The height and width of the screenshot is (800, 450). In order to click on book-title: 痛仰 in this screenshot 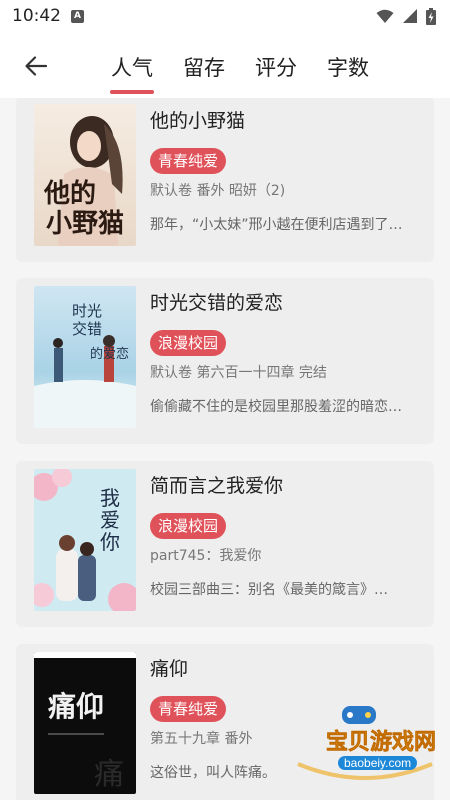, I will do `click(169, 669)`.